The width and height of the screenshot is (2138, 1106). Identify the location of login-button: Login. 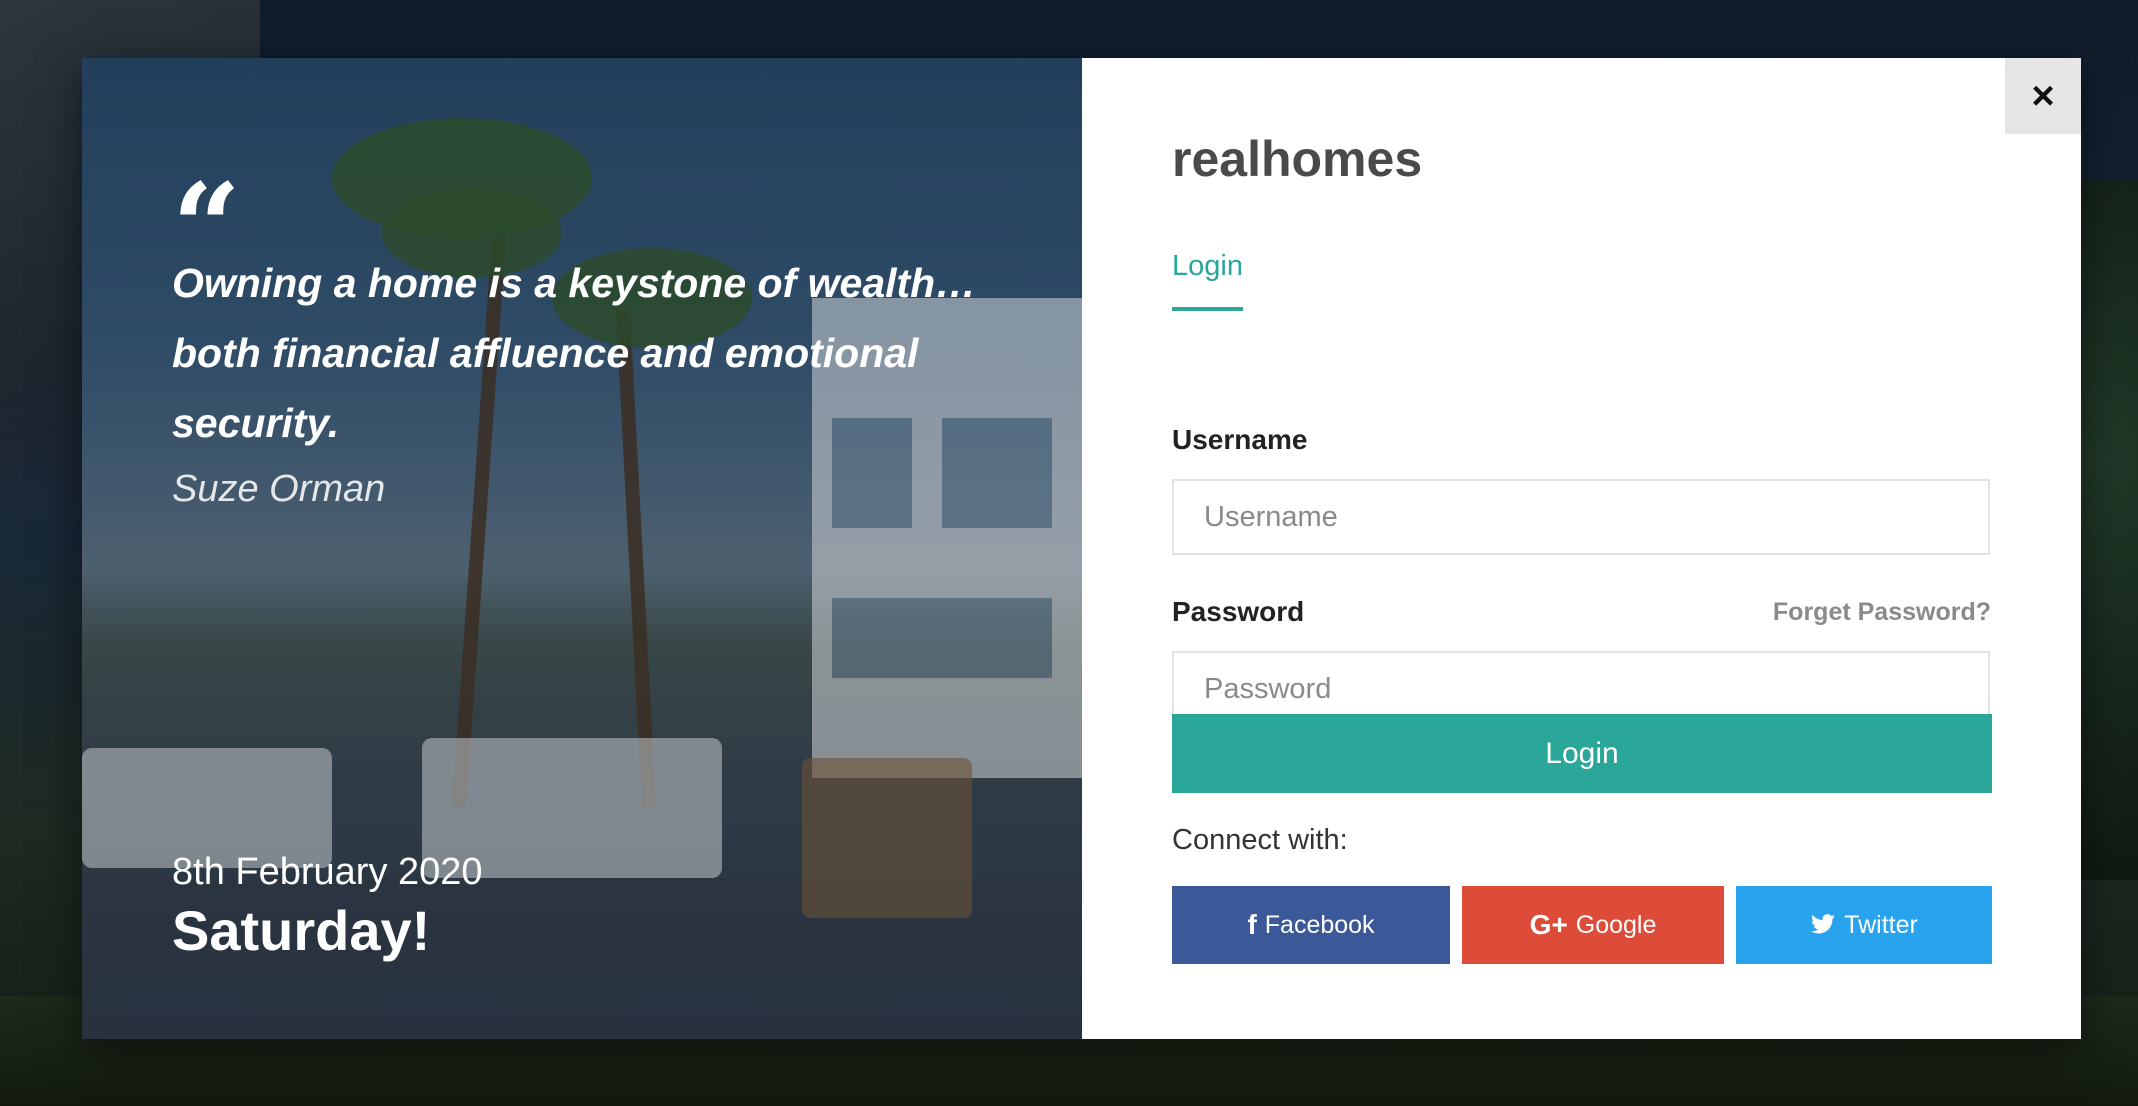
(1582, 753).